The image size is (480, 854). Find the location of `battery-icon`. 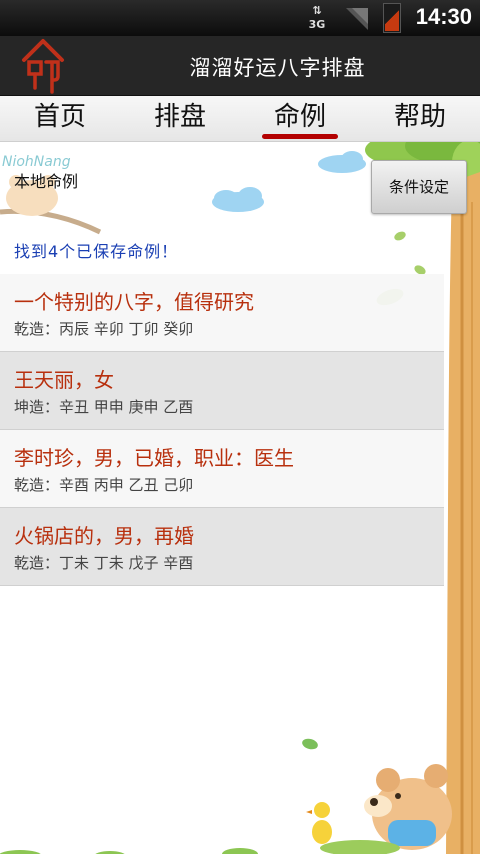

battery-icon is located at coordinates (392, 18).